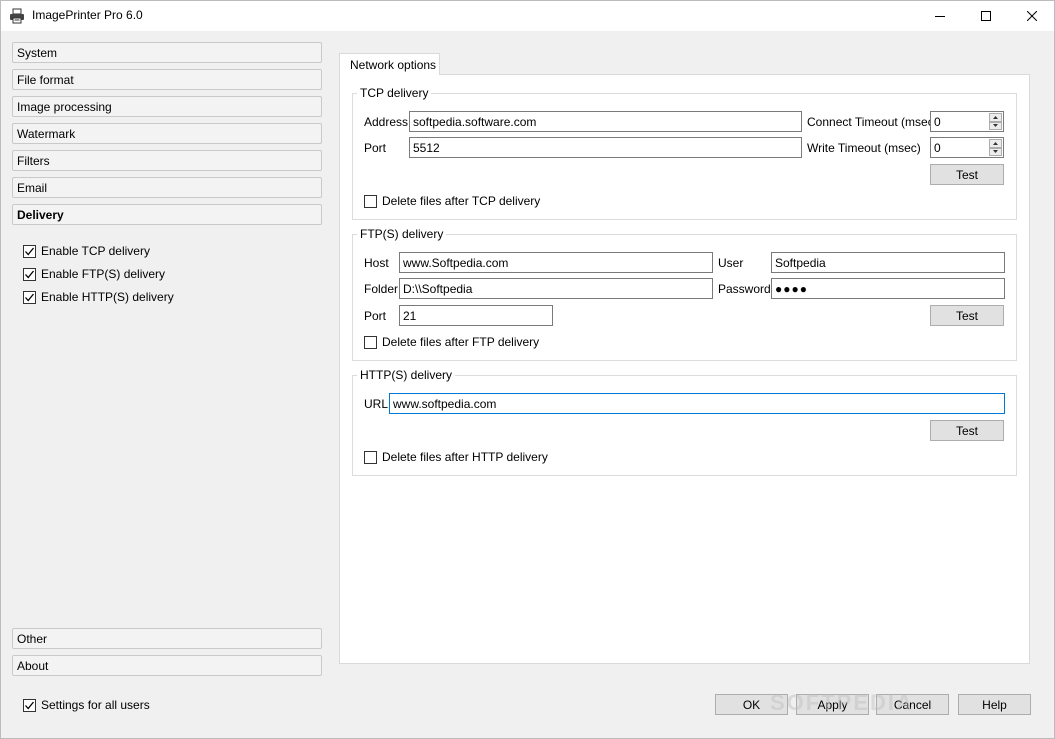 The width and height of the screenshot is (1055, 739). Describe the element at coordinates (605, 121) in the screenshot. I see `tcp-address-input: softpedia.software.com` at that location.